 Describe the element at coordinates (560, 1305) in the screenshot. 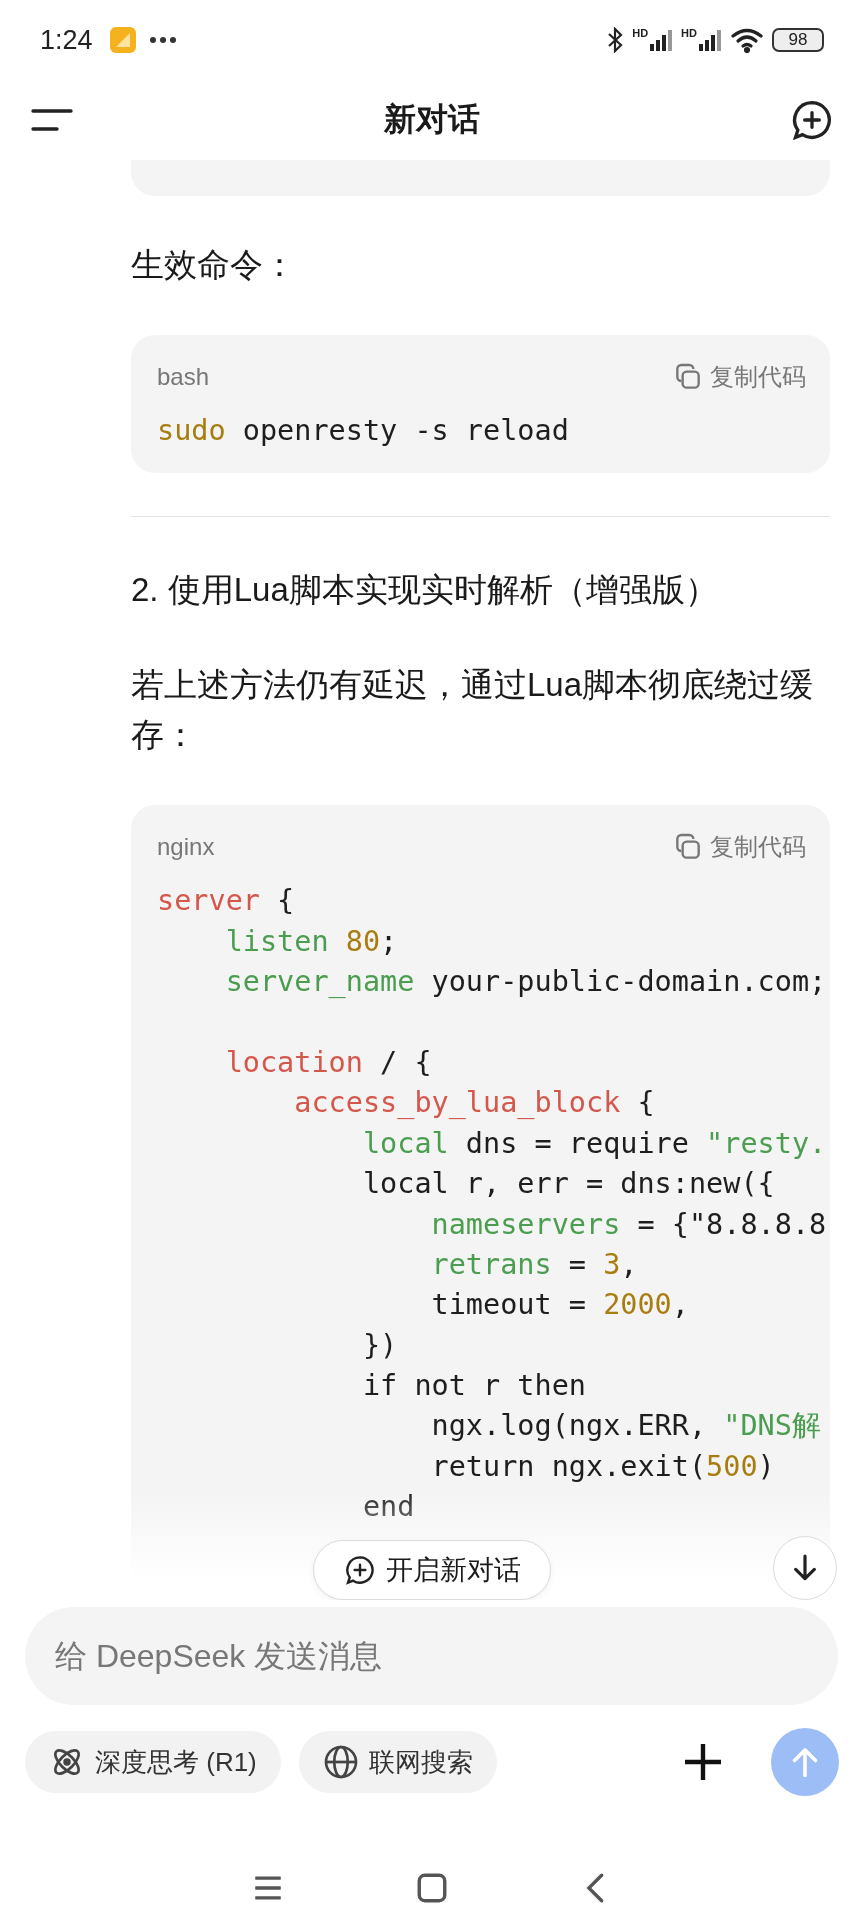

I see `code-line: timeout = 2000,` at that location.